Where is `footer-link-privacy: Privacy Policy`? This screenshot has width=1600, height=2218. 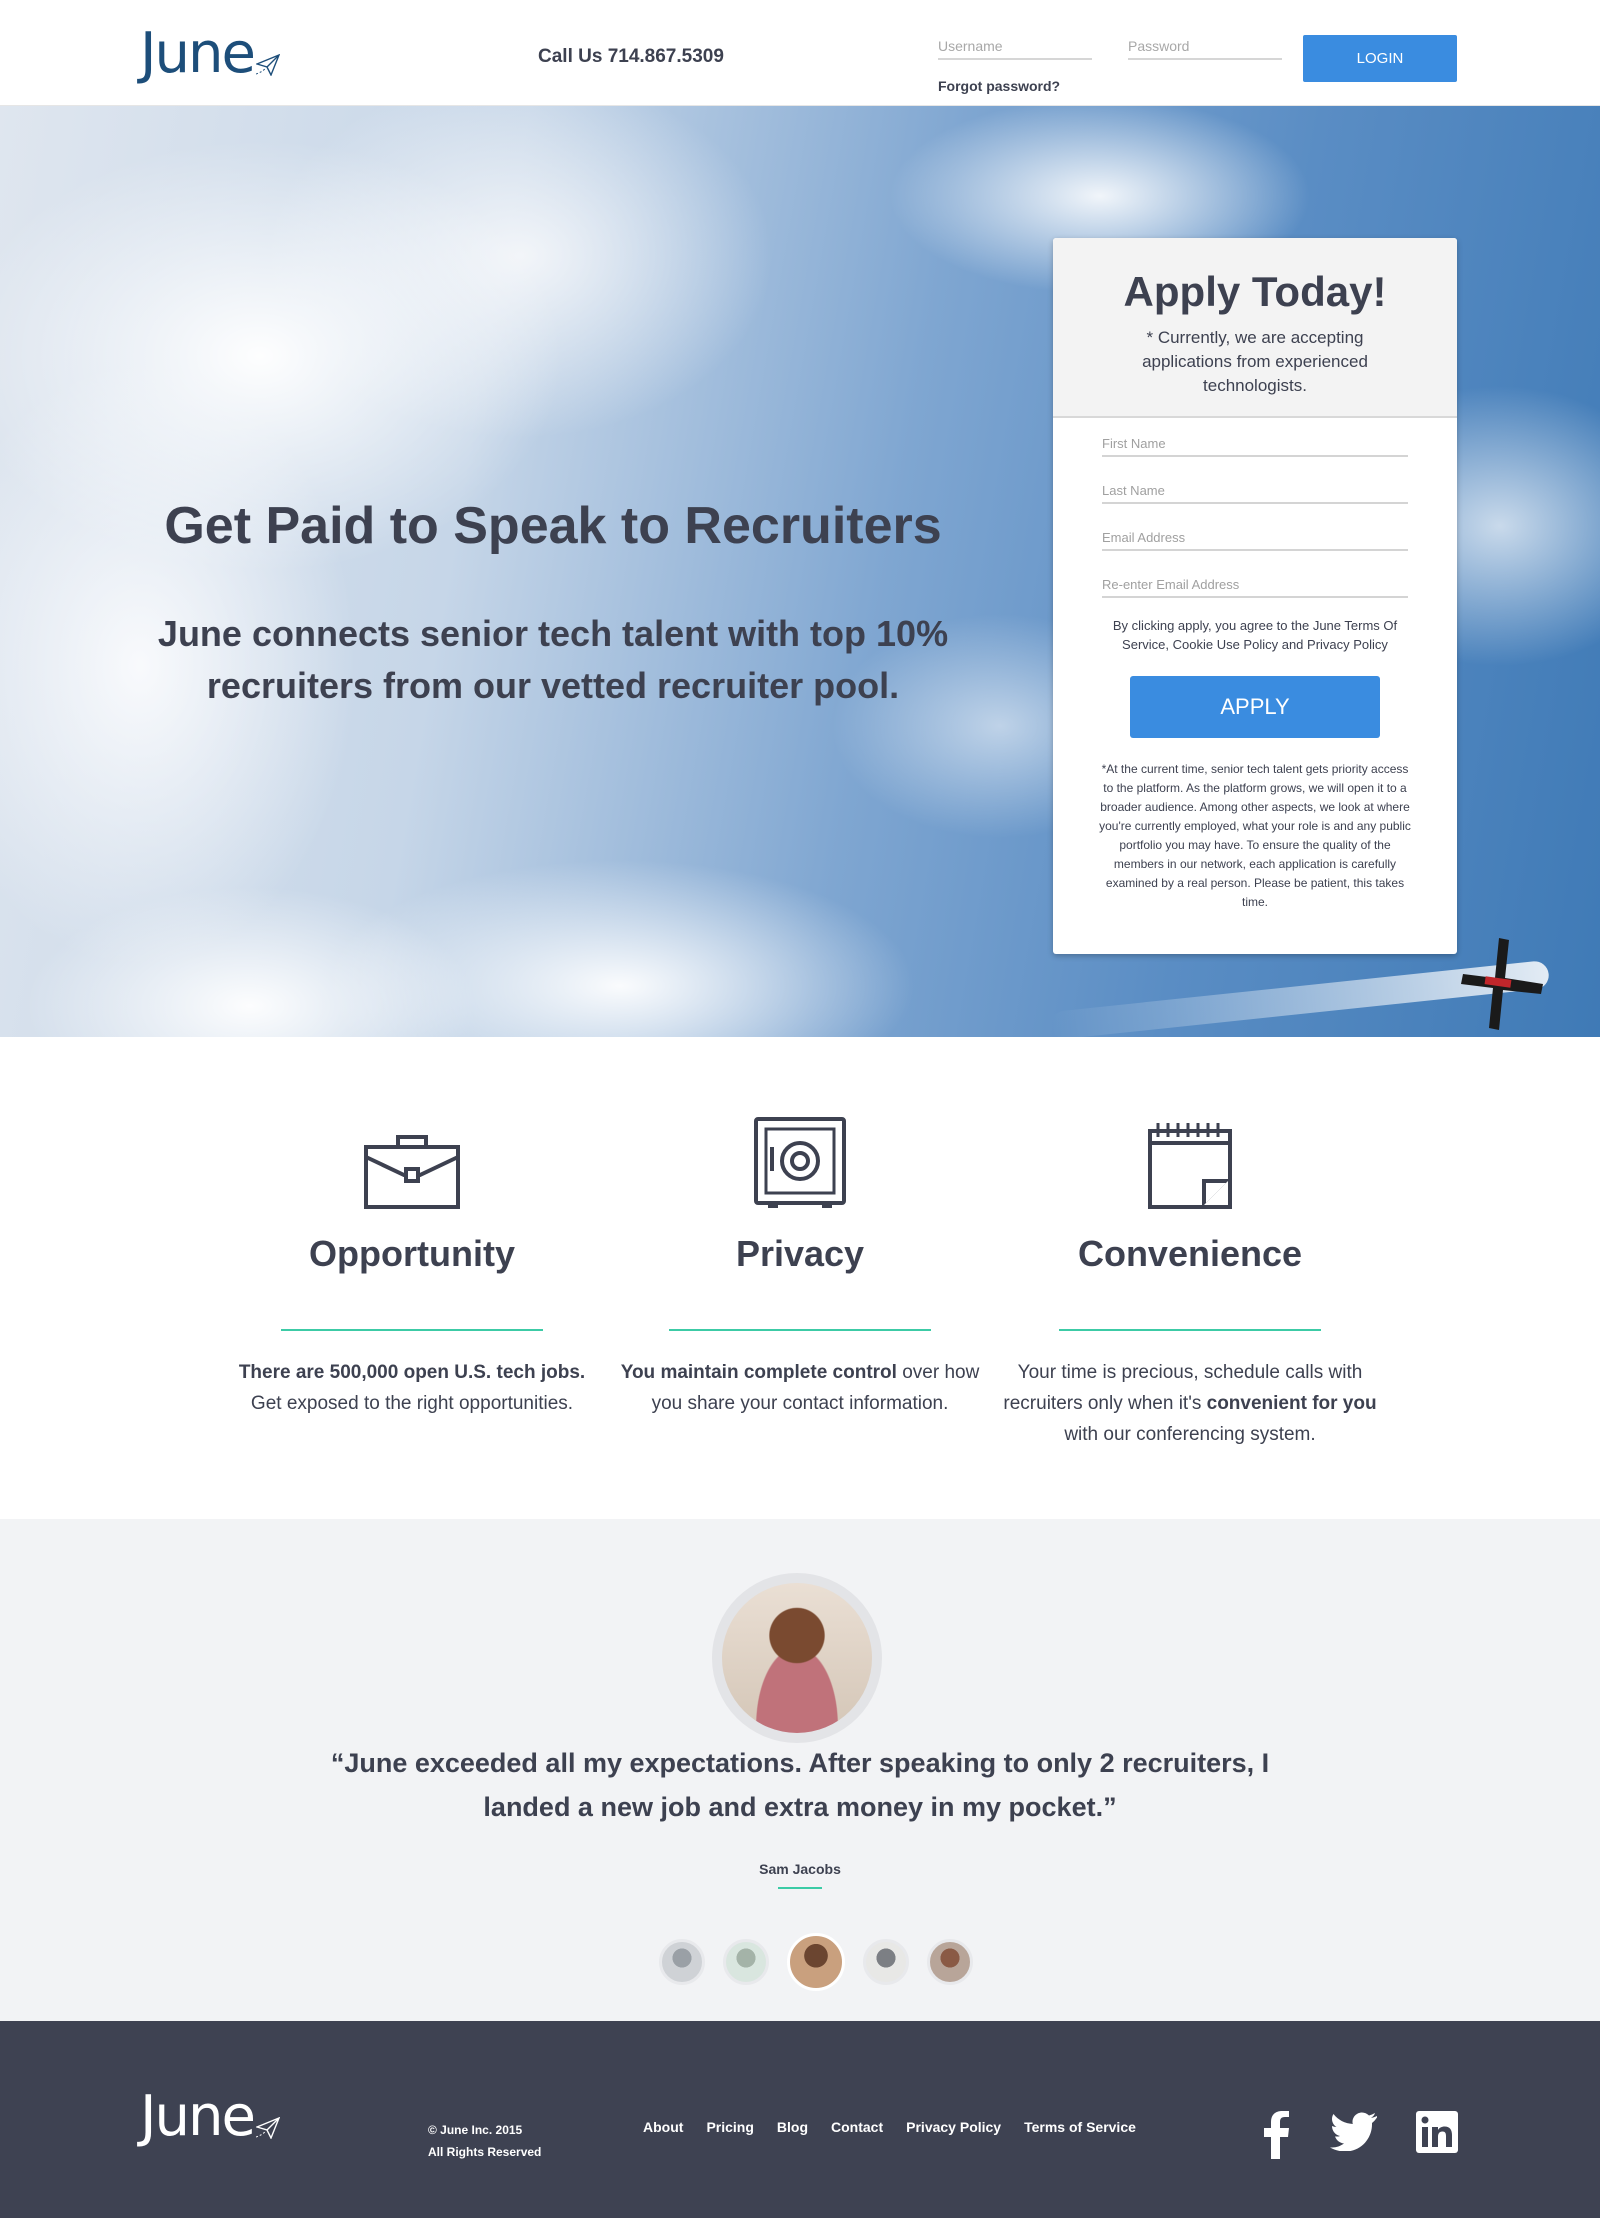 footer-link-privacy: Privacy Policy is located at coordinates (953, 2127).